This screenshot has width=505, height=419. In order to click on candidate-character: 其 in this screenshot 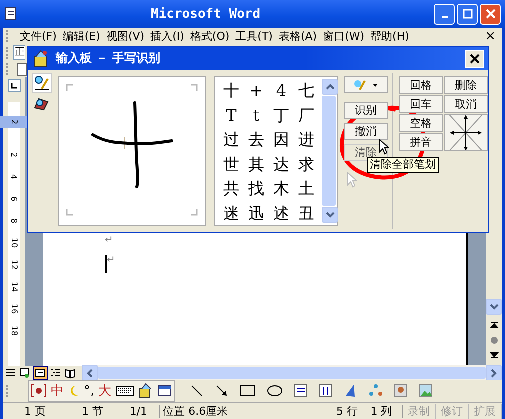, I will do `click(256, 164)`.